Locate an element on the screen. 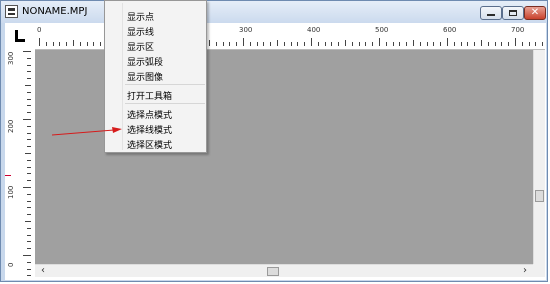  menu-item-select-area-mode: 选择区模式 is located at coordinates (149, 144).